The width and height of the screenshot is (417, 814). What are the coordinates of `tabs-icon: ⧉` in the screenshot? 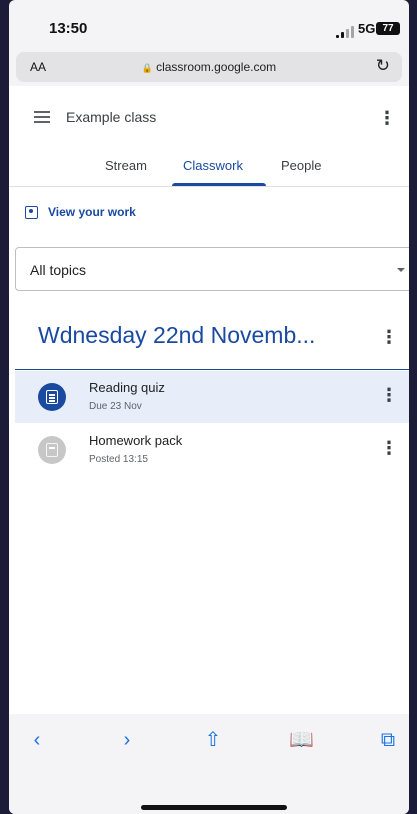 It's located at (388, 740).